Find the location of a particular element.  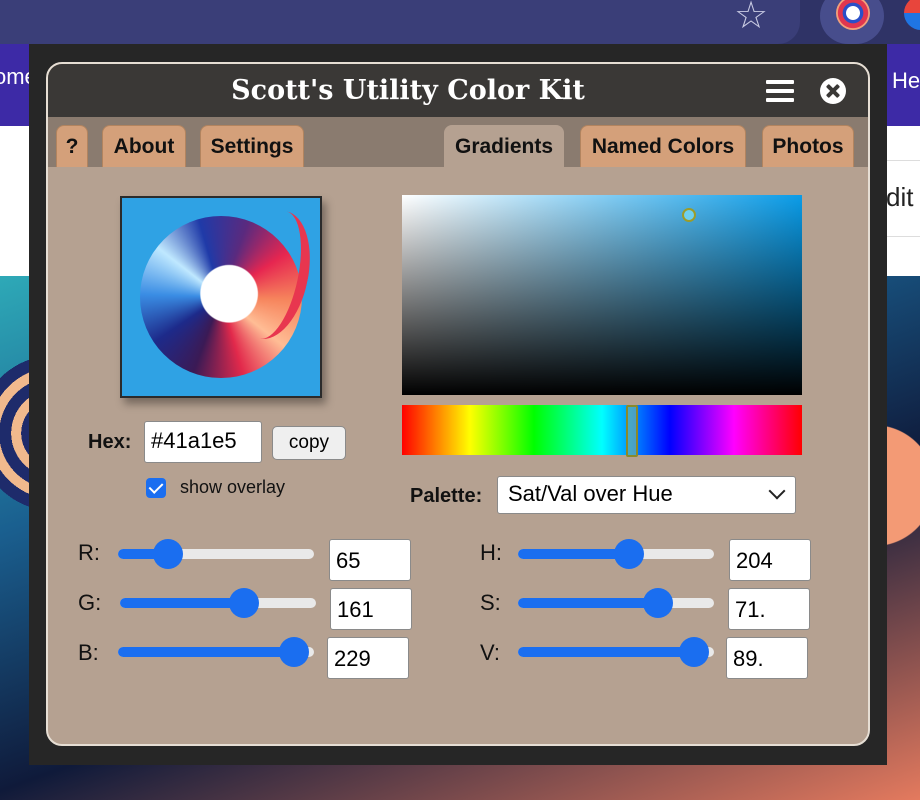

g-label: G: is located at coordinates (90, 602).